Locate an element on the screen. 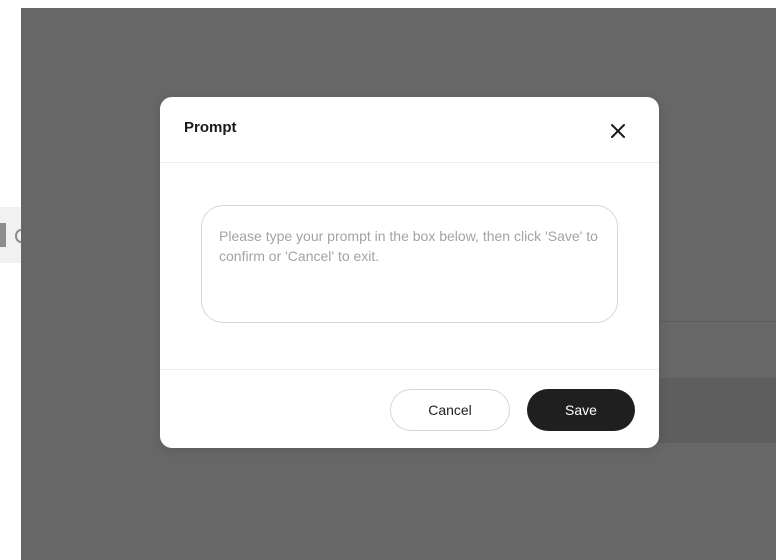 The width and height of the screenshot is (776, 560). cancel-button: Cancel is located at coordinates (450, 410).